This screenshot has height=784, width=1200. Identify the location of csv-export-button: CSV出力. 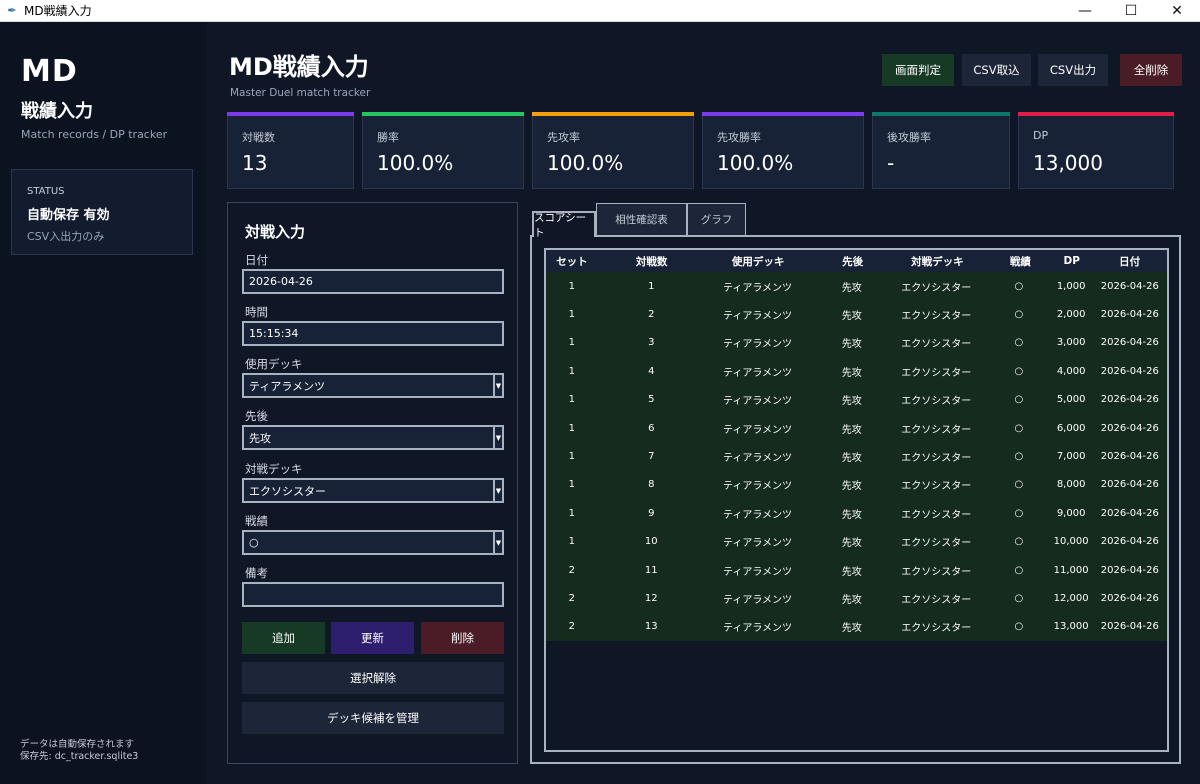
(1073, 70).